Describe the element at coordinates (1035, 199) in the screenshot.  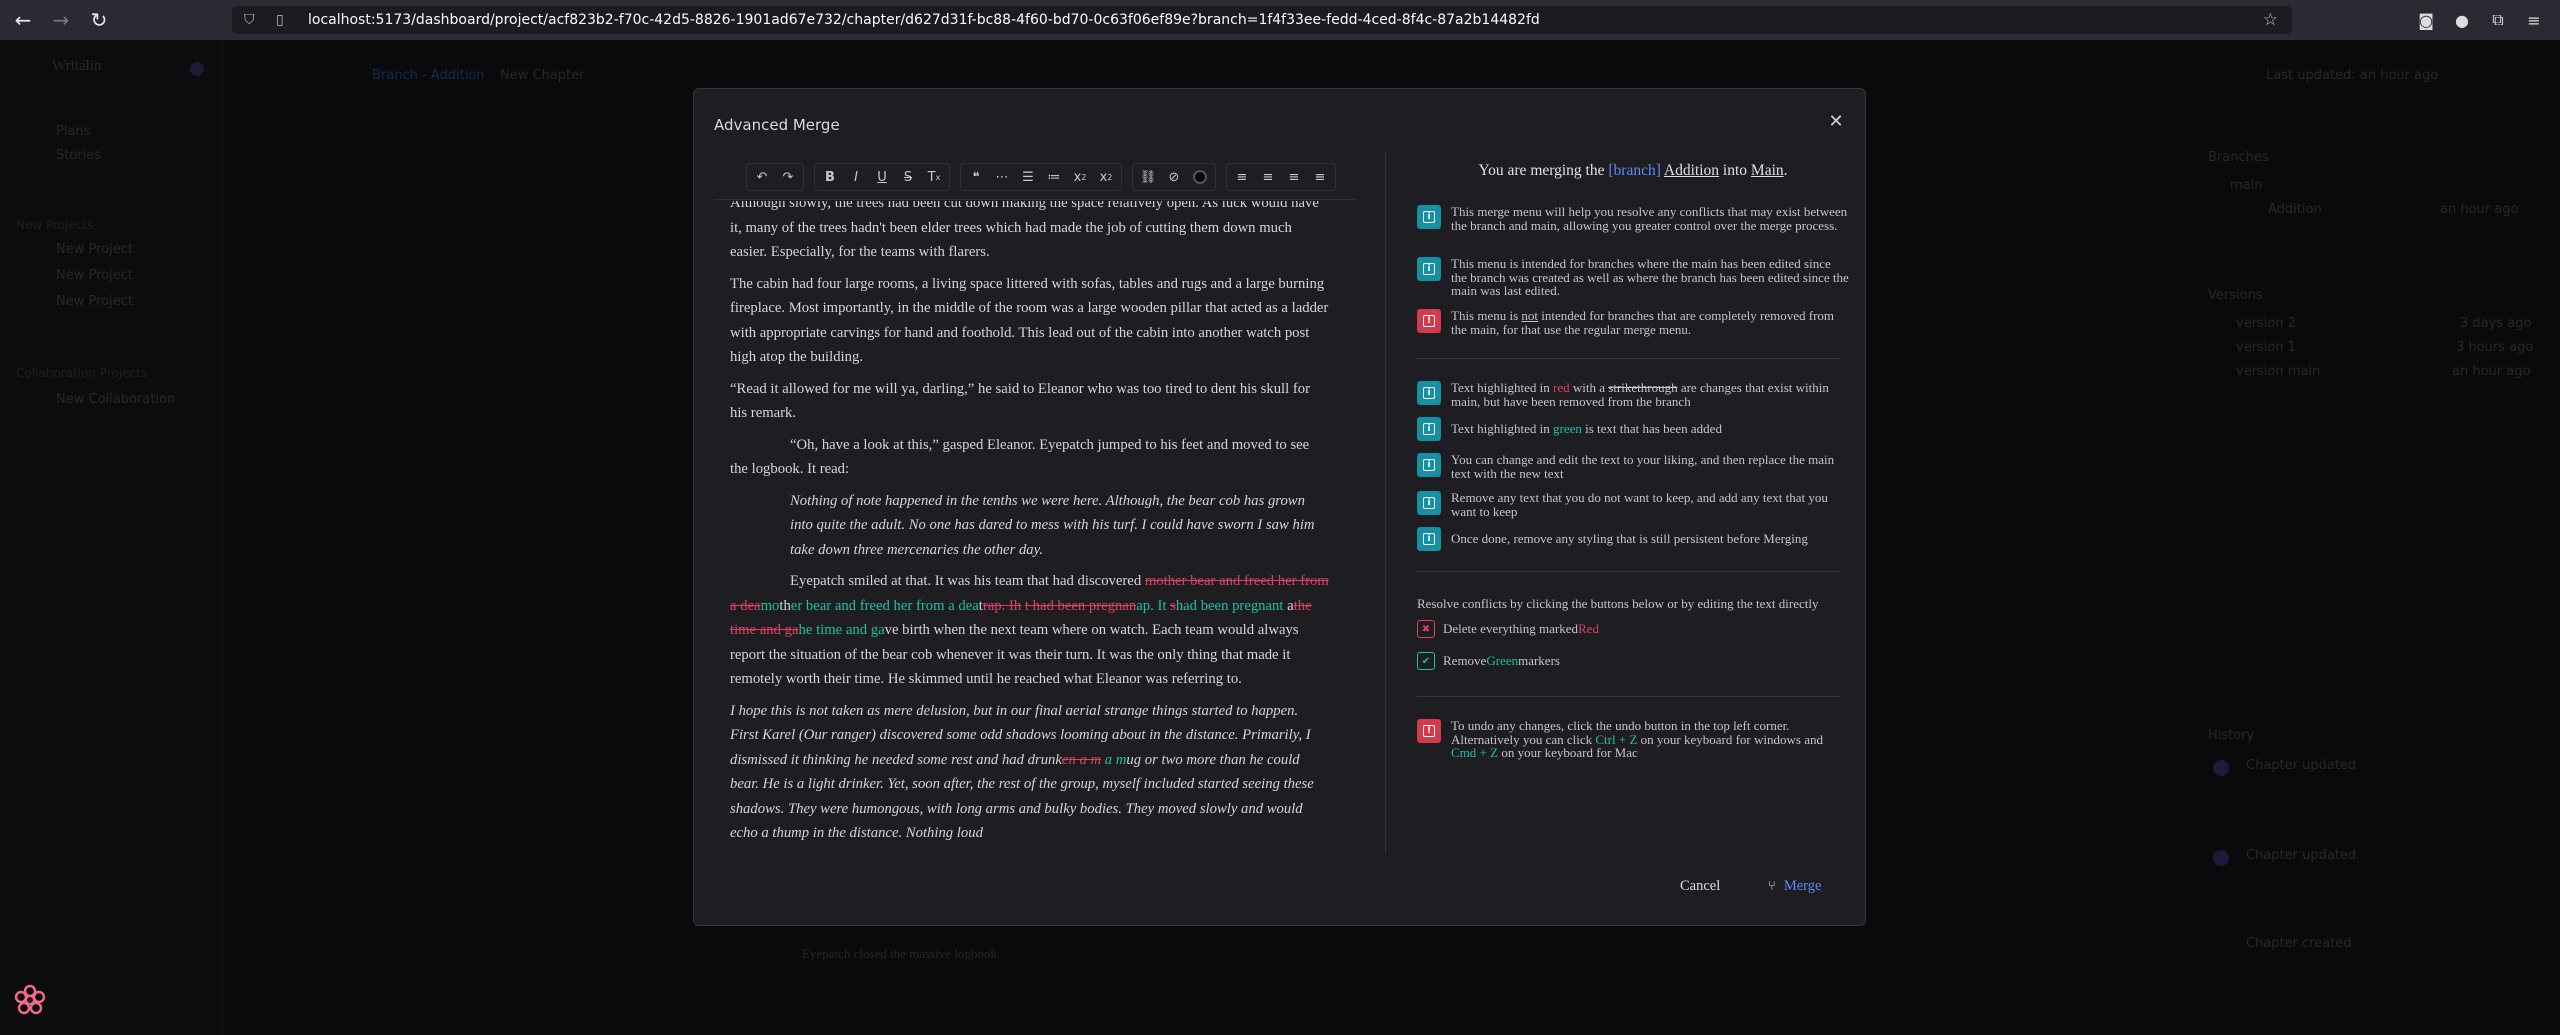
I see `toolbar-divider` at that location.